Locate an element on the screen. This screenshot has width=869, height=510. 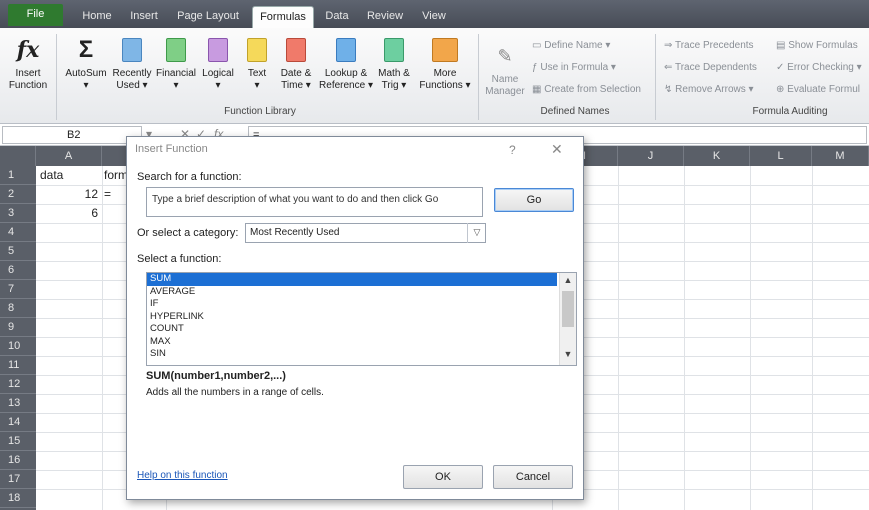
error-check-icon: ✓ is located at coordinates (782, 67).